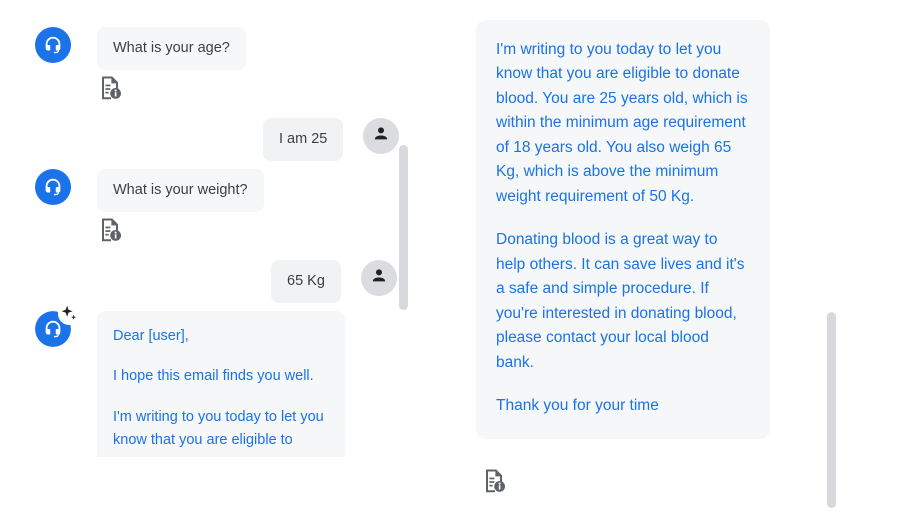 The width and height of the screenshot is (902, 528). I want to click on chat-message-user-age-answer: I am 25, so click(331, 140).